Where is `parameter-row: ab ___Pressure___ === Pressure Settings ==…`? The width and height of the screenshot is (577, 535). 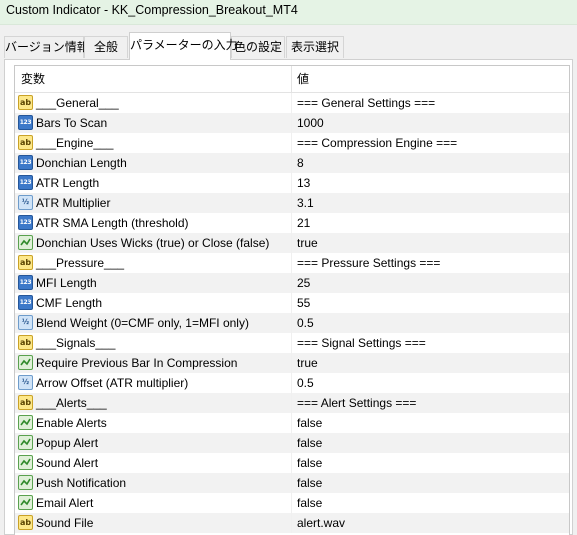
parameter-row: ab ___Pressure___ === Pressure Settings ==… is located at coordinates (292, 263).